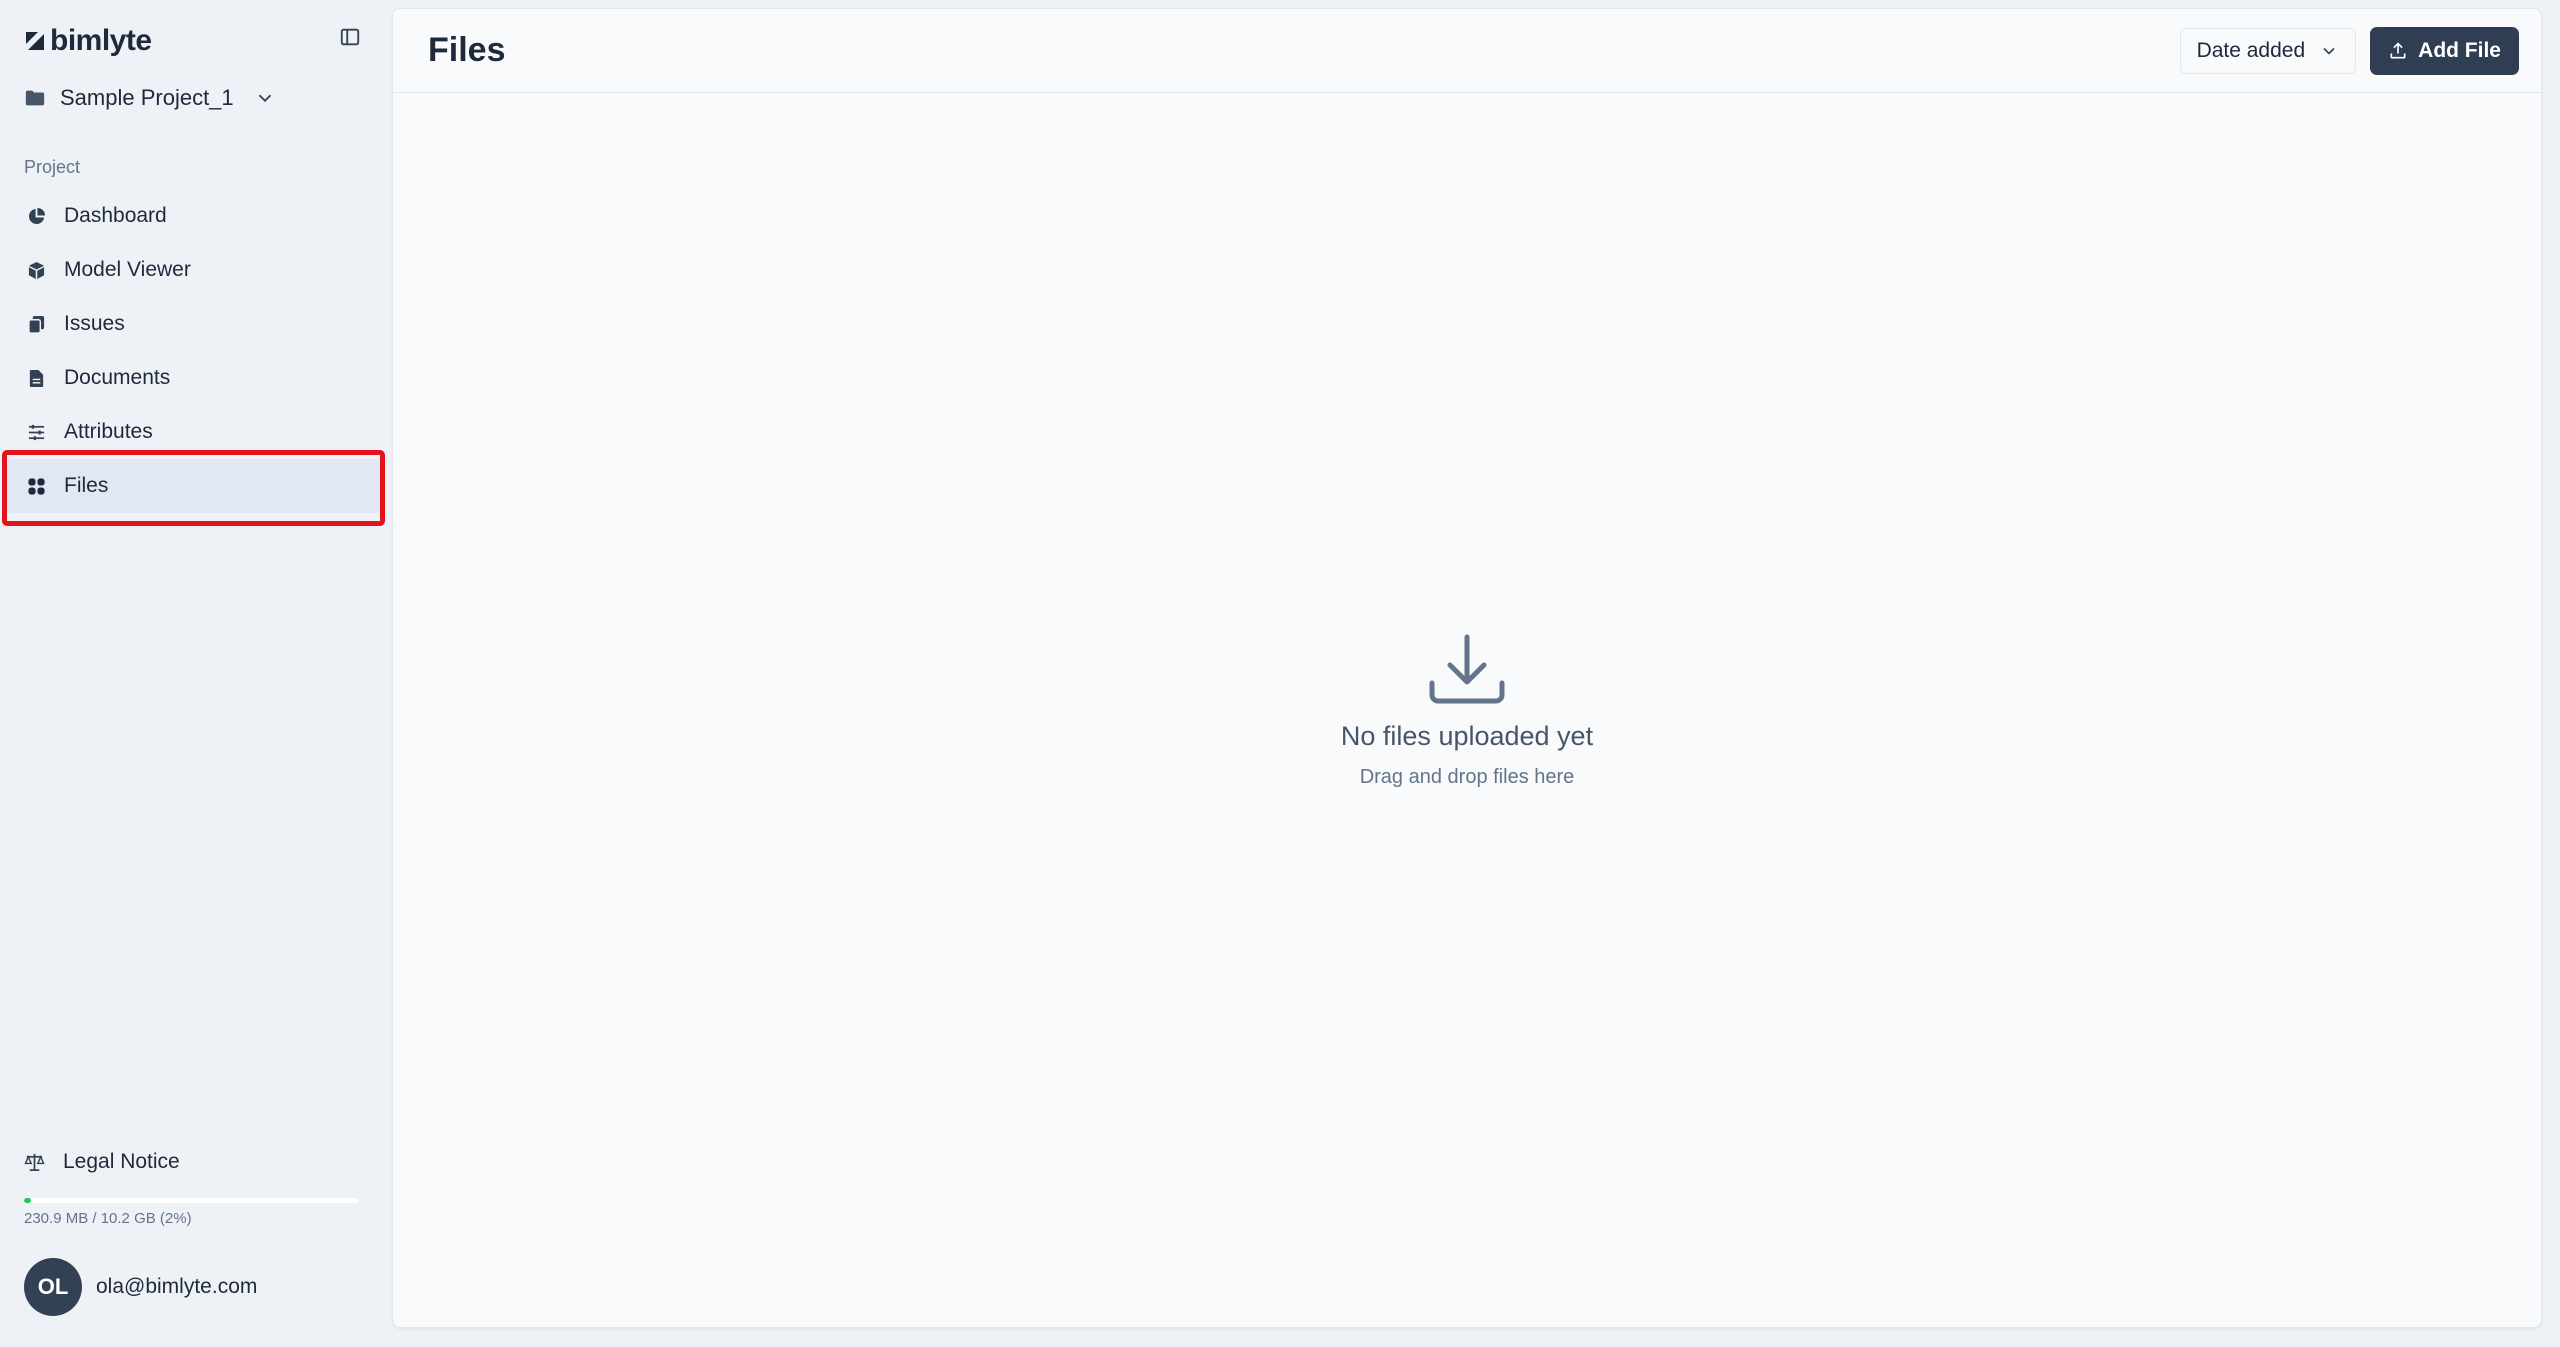 The image size is (2560, 1347). I want to click on storage-usage-text: 230.9 MB / 10.2 GB (2%), so click(108, 1218).